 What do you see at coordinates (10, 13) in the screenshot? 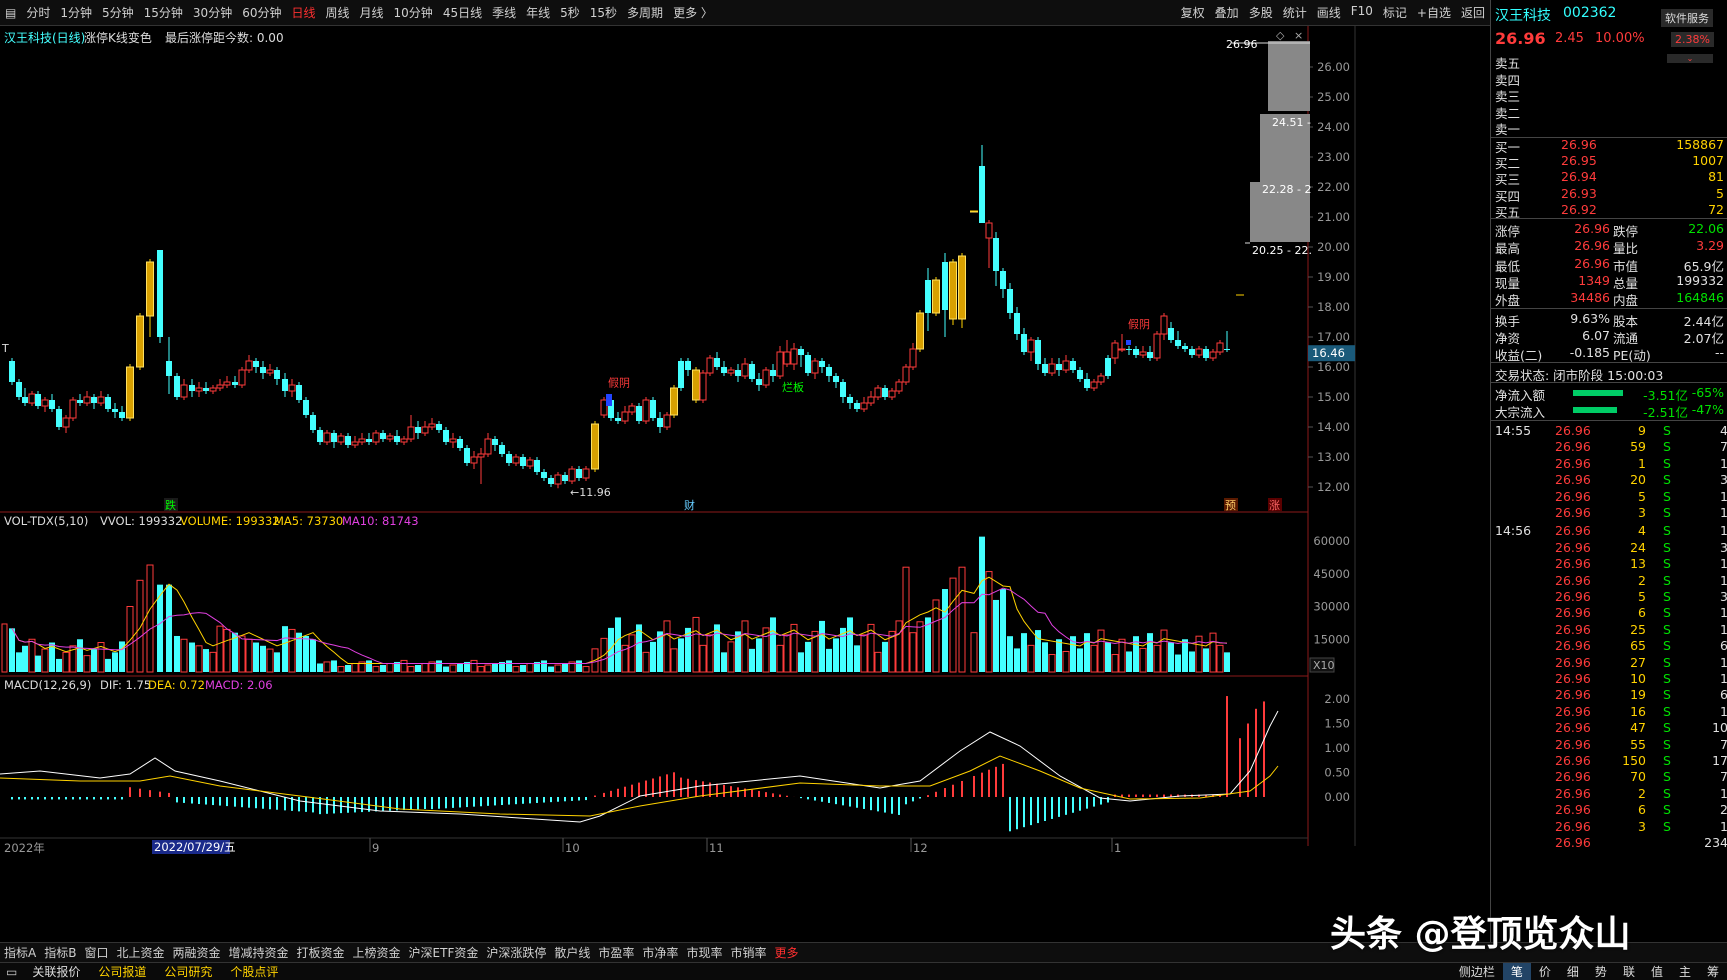
I see `window-menu-icon: ▤` at bounding box center [10, 13].